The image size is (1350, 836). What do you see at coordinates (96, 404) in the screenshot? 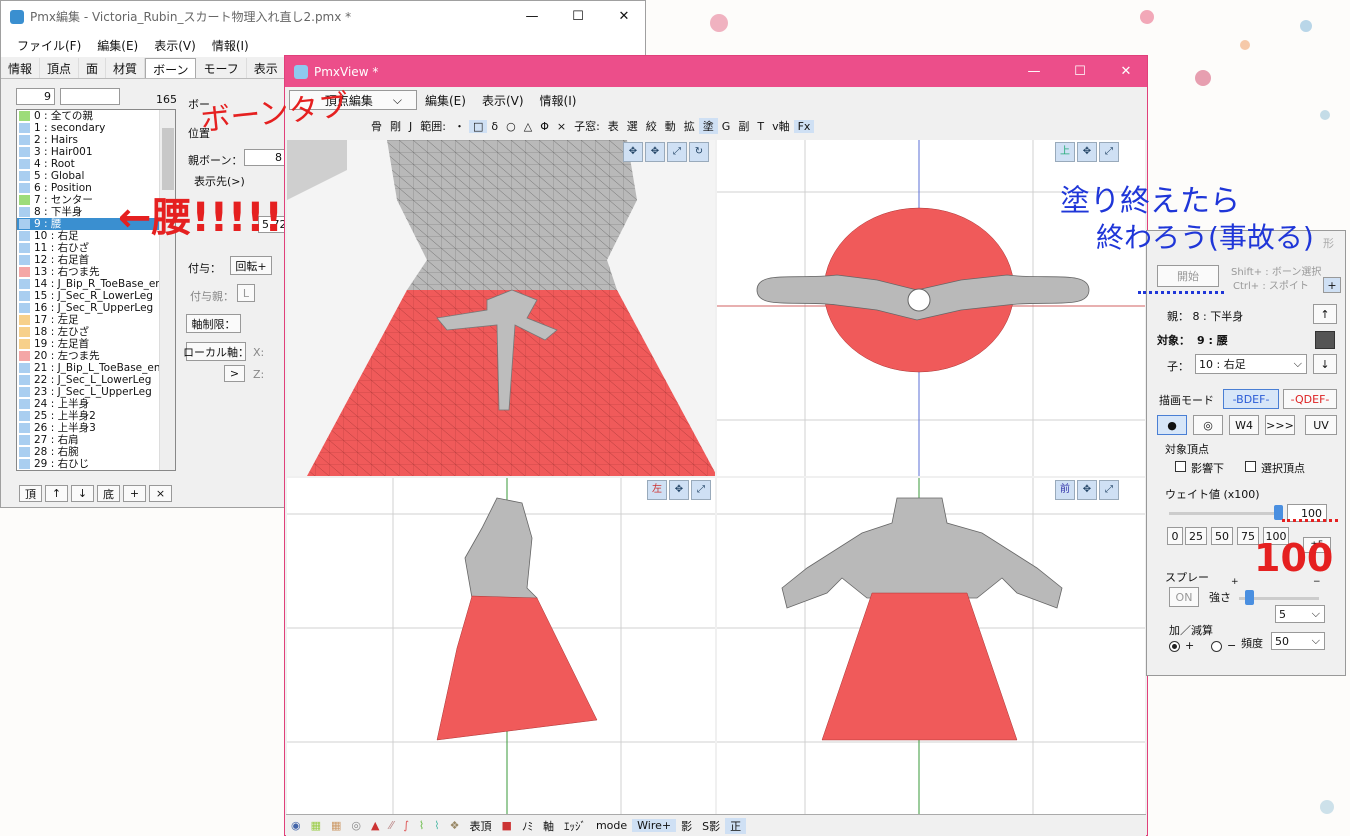
I see `bone-list-item: 24 : 上半身` at bounding box center [96, 404].